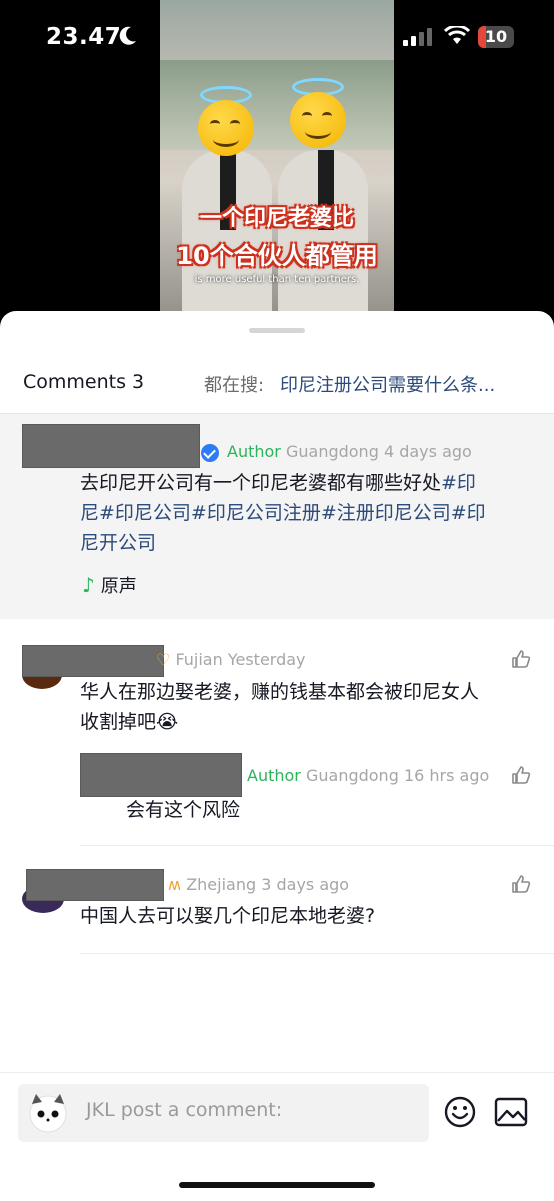 This screenshot has height=1201, width=554. What do you see at coordinates (460, 1112) in the screenshot?
I see `emoji-icon` at bounding box center [460, 1112].